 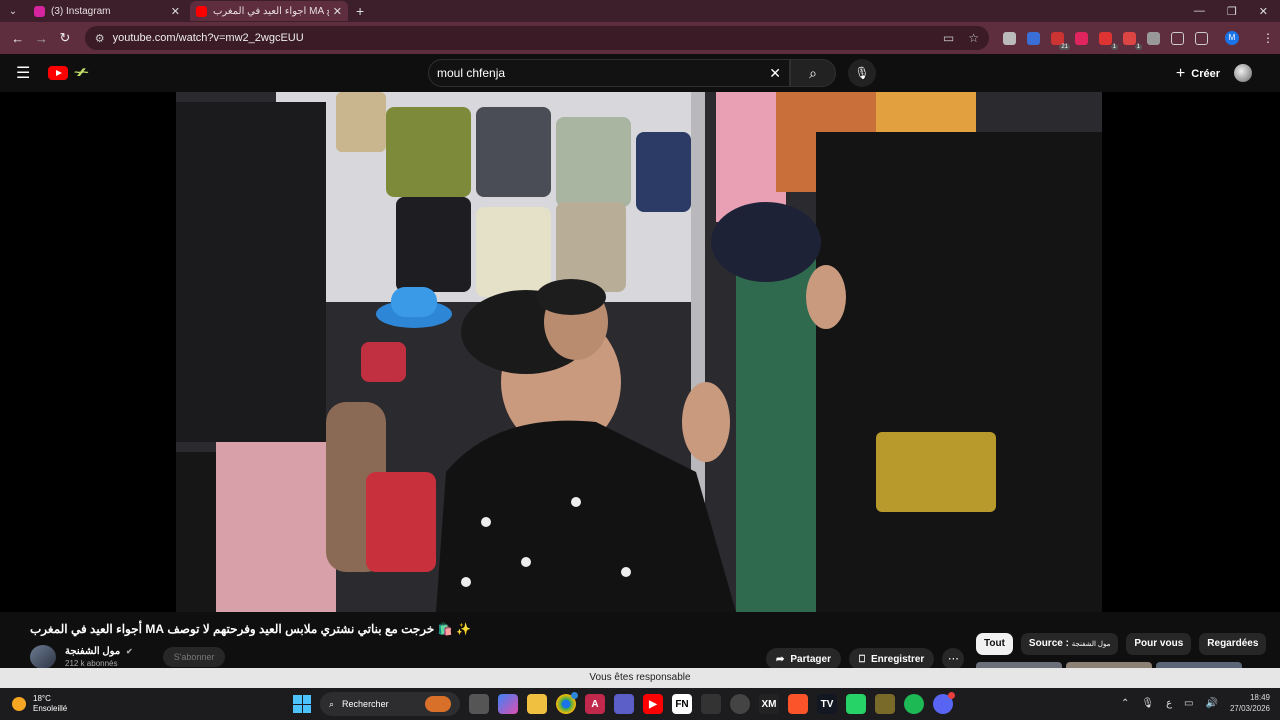 I want to click on plus-icon: +, so click(x=1180, y=73).